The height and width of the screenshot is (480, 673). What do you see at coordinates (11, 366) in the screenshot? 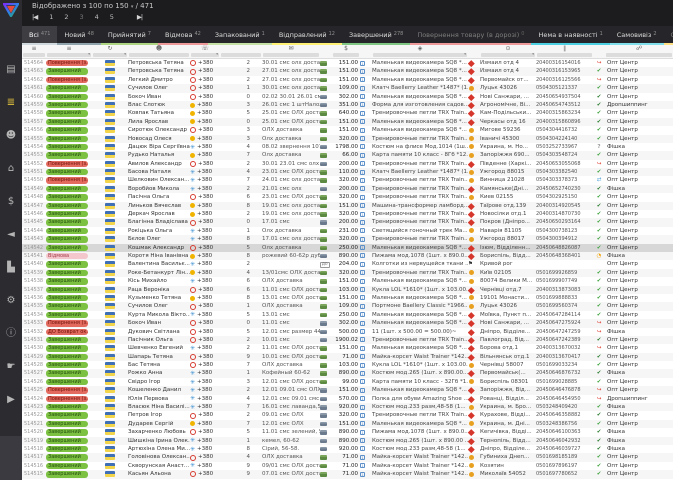
I see `payout-icon: ☛` at bounding box center [11, 366].